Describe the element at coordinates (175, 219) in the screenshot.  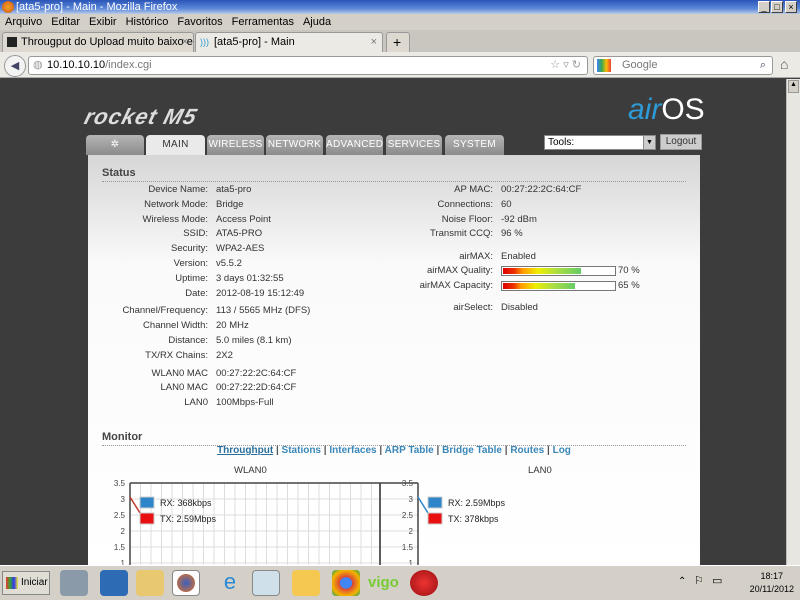
I see `status-label: Wireless Mode:` at that location.